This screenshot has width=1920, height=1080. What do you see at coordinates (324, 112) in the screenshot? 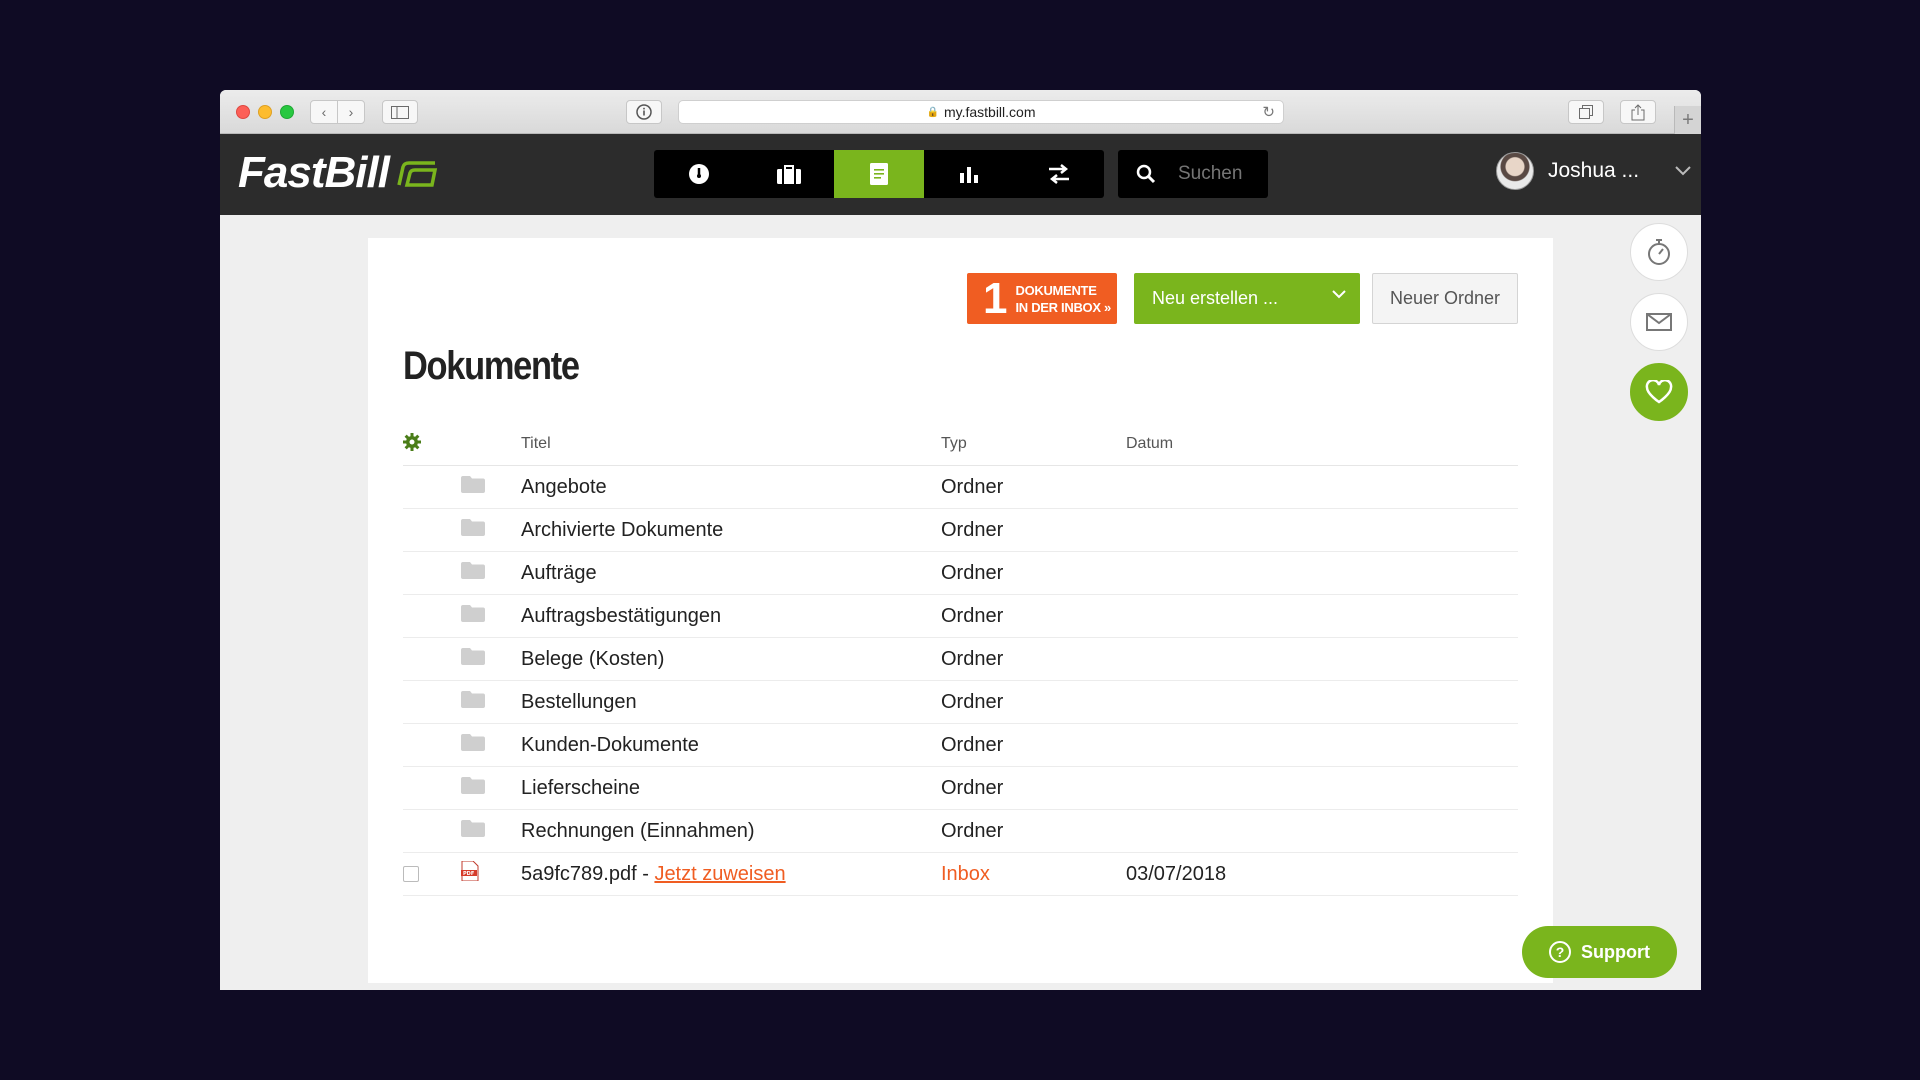
I see `back-button: ‹` at bounding box center [324, 112].